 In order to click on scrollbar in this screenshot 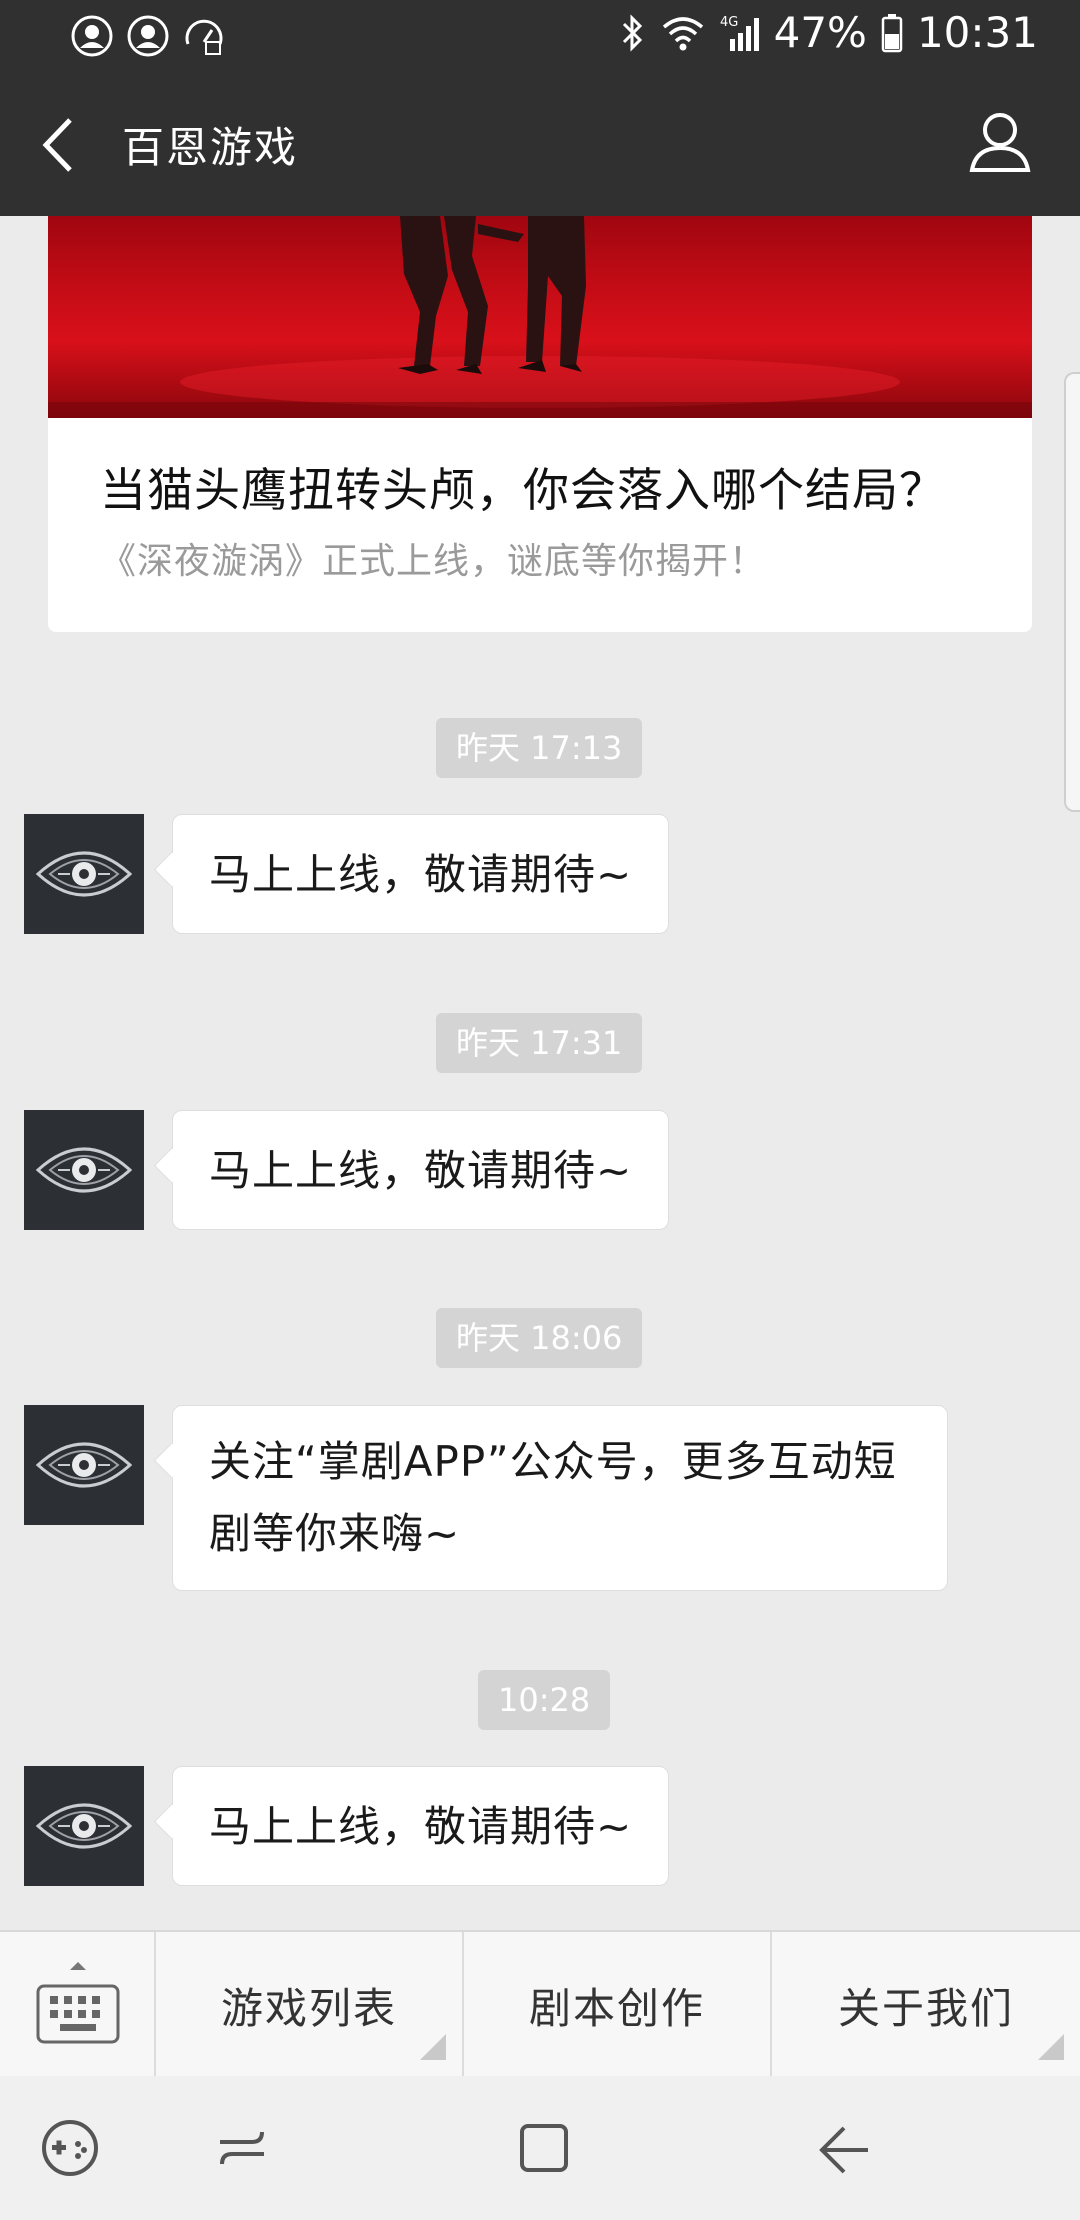, I will do `click(1072, 592)`.